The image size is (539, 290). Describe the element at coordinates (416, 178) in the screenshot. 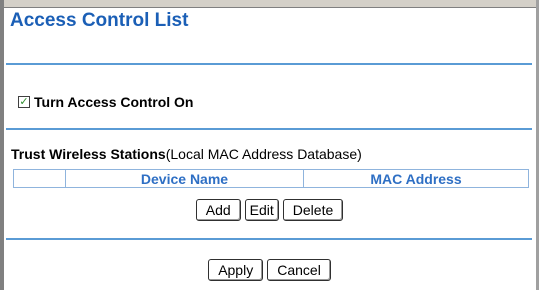

I see `column-header-mac-address: MAC Address` at that location.